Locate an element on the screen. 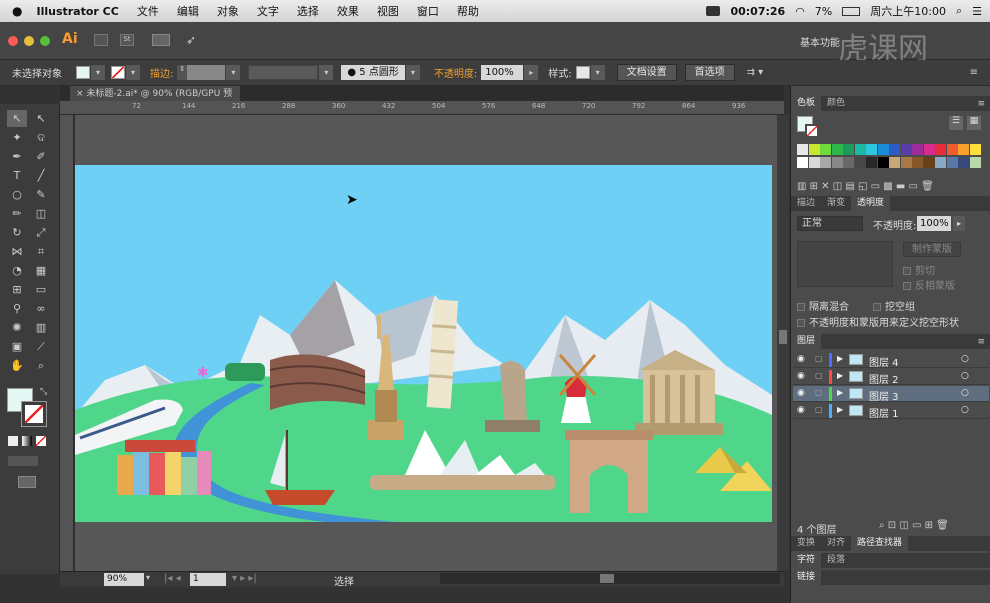 This screenshot has width=990, height=603. scale-tool: ⤢ is located at coordinates (41, 232).